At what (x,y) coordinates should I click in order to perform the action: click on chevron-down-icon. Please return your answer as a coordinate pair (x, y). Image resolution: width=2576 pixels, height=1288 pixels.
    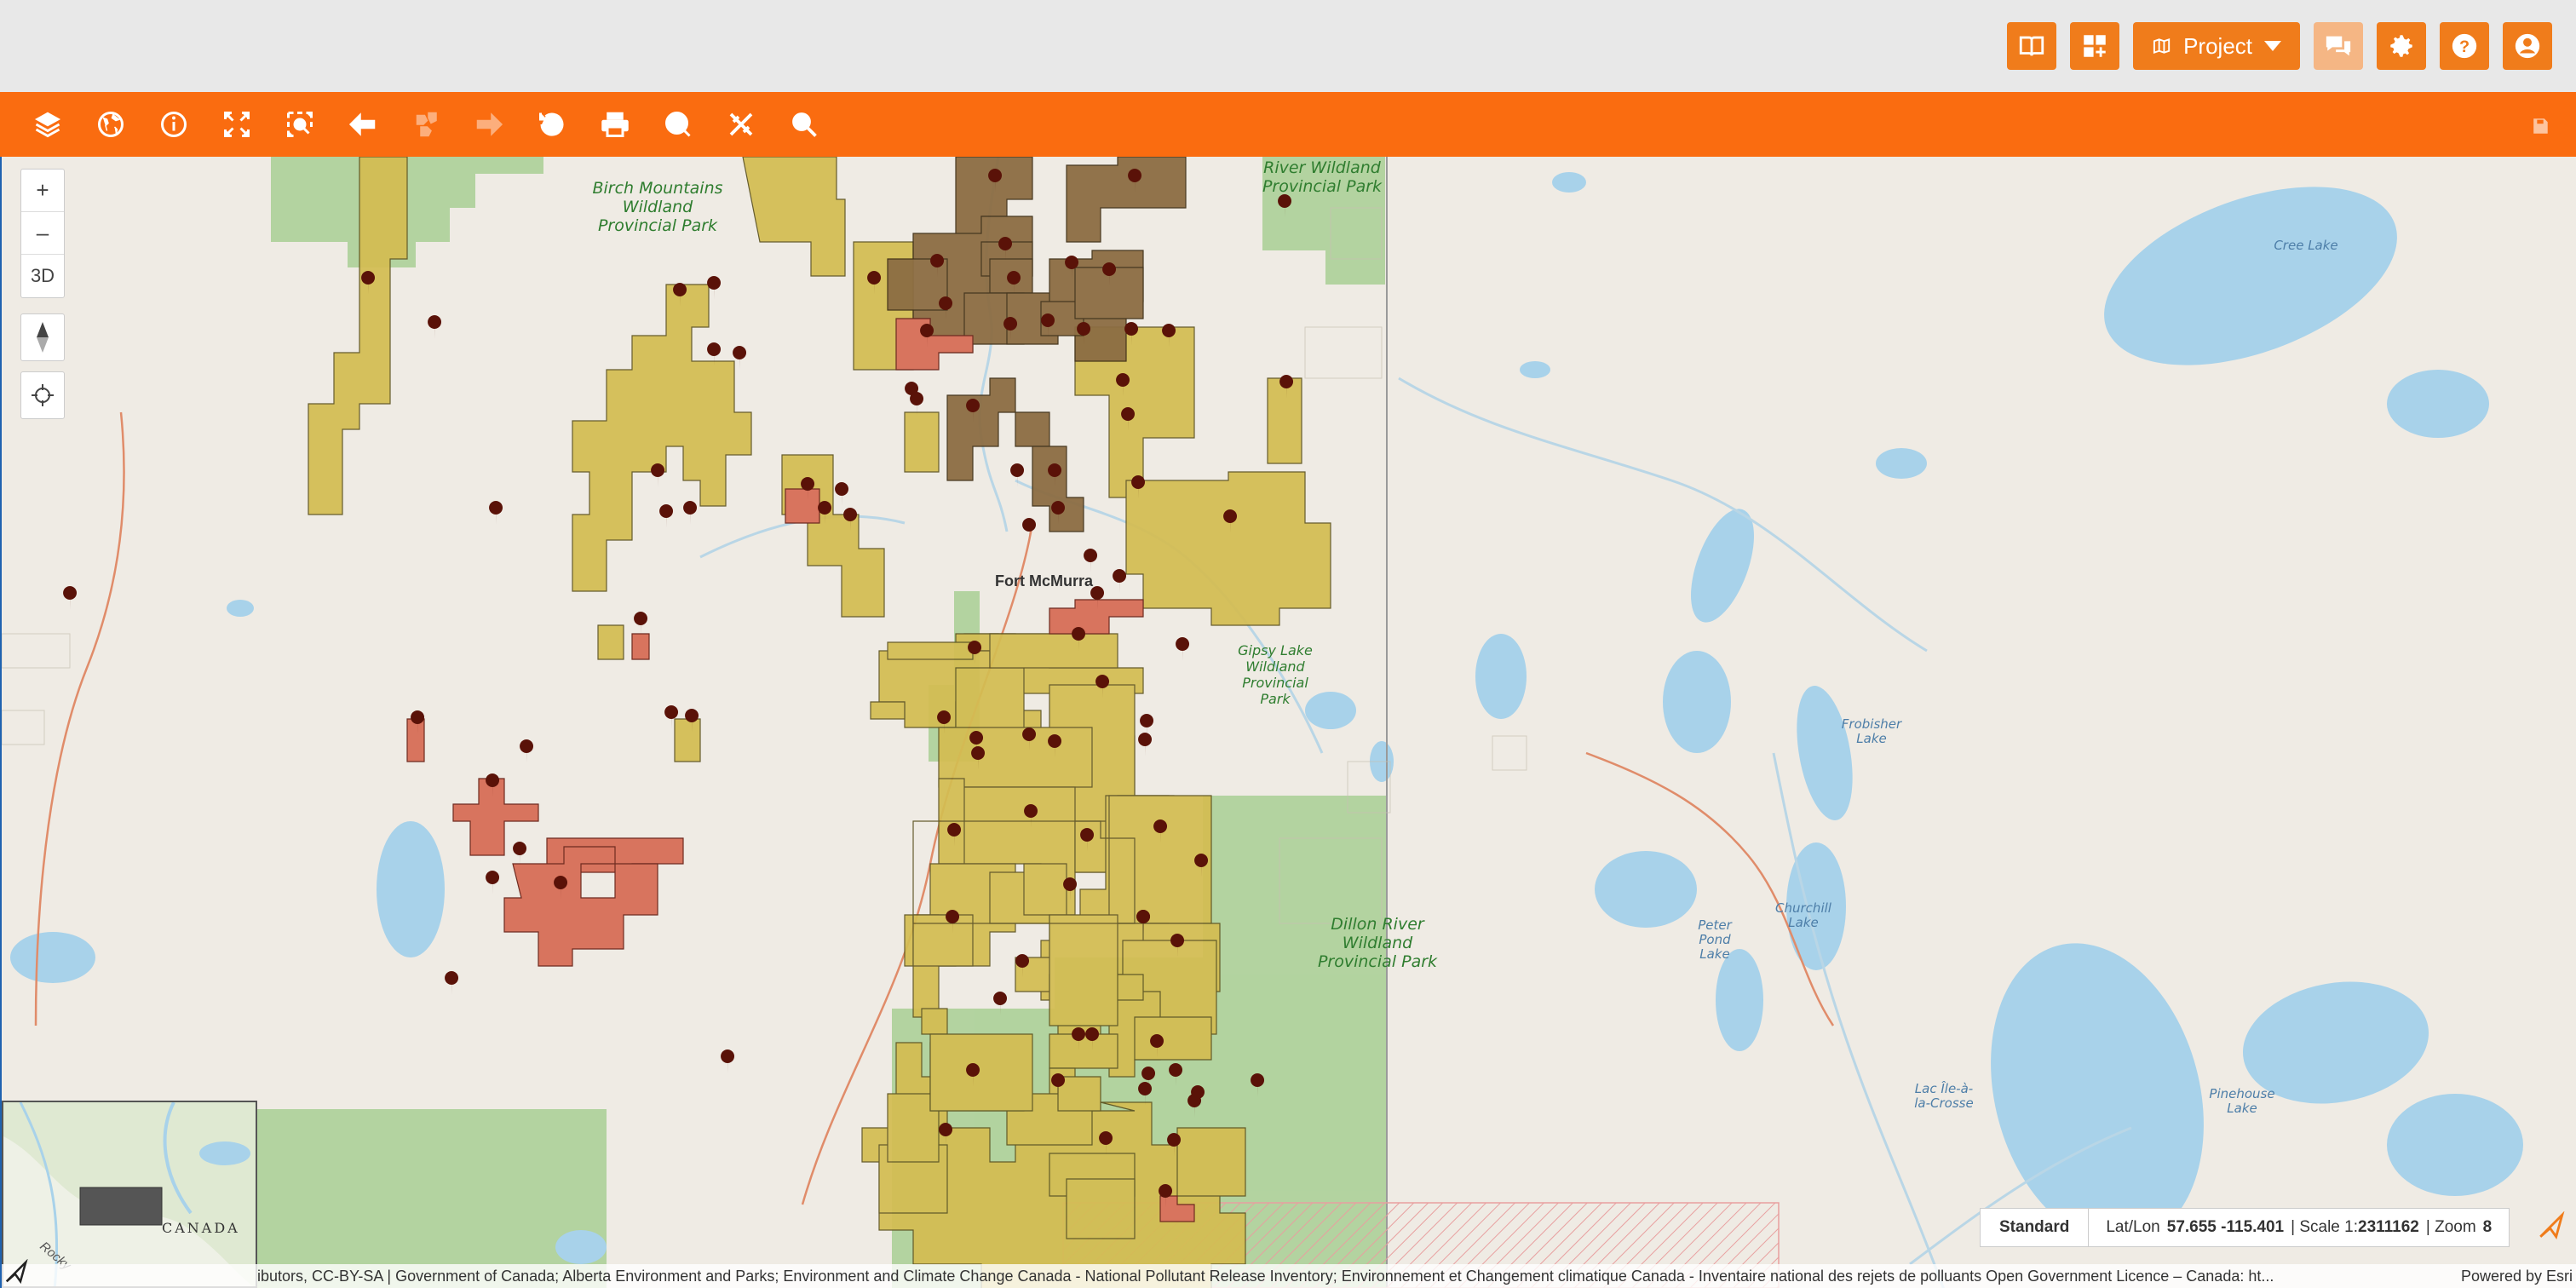
    Looking at the image, I should click on (2272, 46).